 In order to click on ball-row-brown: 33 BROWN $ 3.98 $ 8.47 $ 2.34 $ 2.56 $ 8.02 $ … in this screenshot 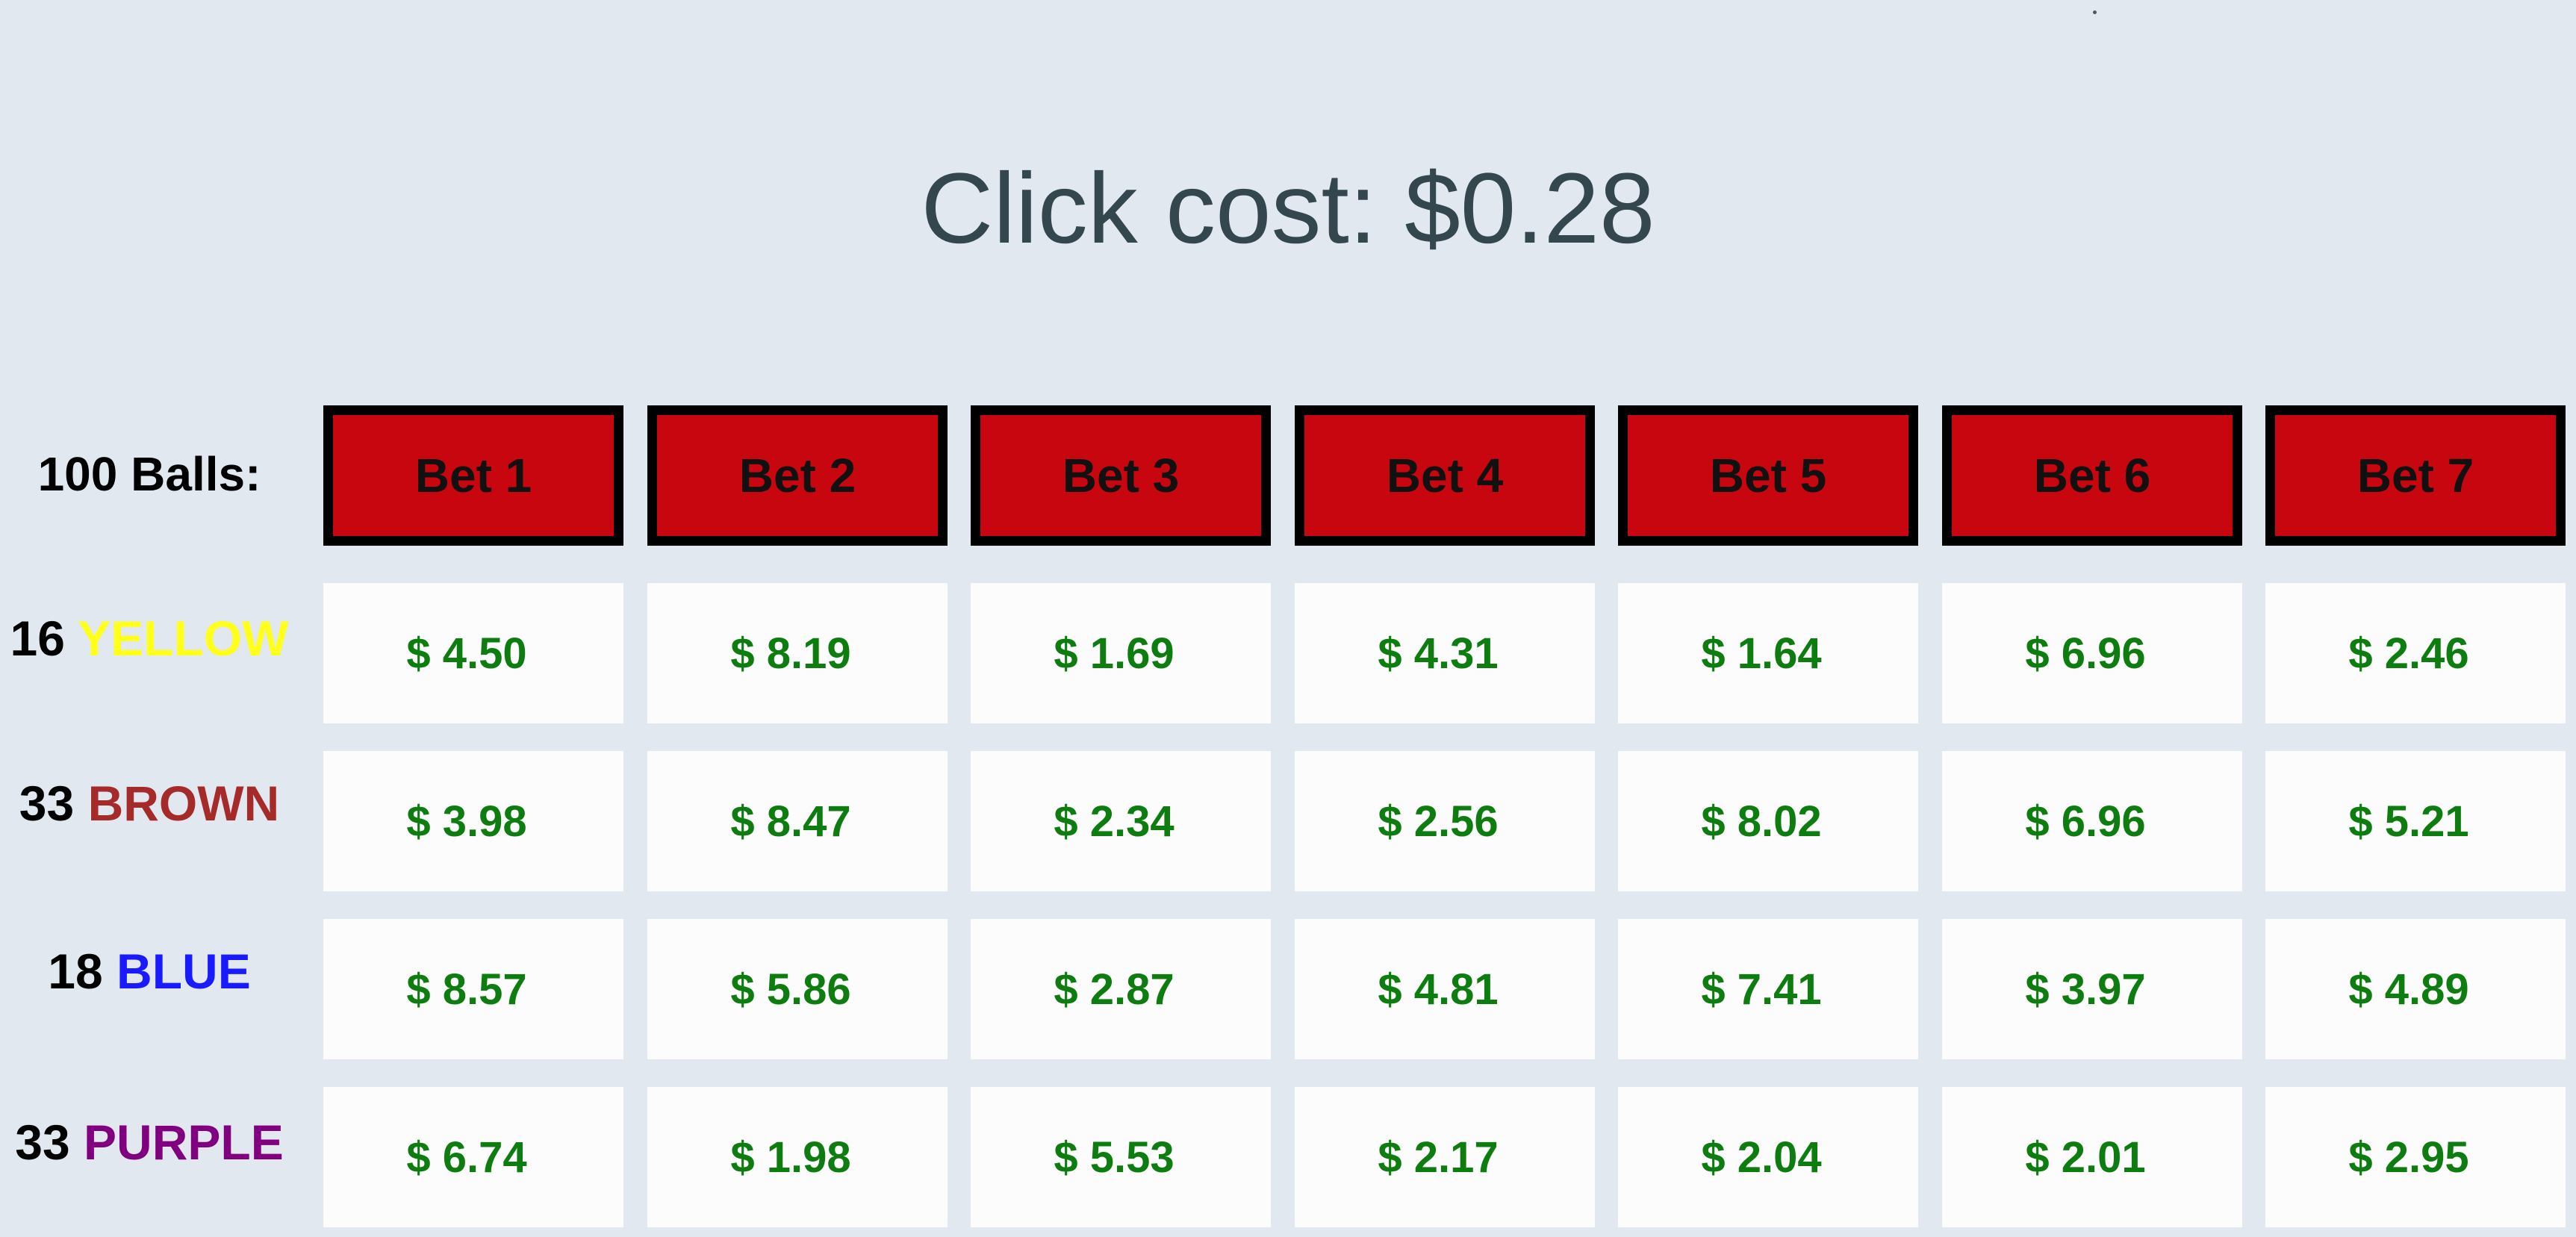, I will do `click(1288, 822)`.